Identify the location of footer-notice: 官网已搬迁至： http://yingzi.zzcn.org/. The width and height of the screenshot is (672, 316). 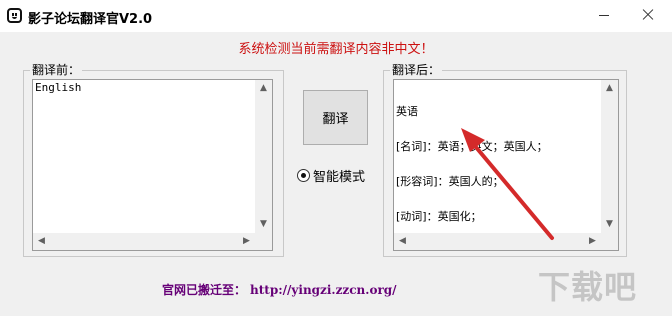
(279, 289).